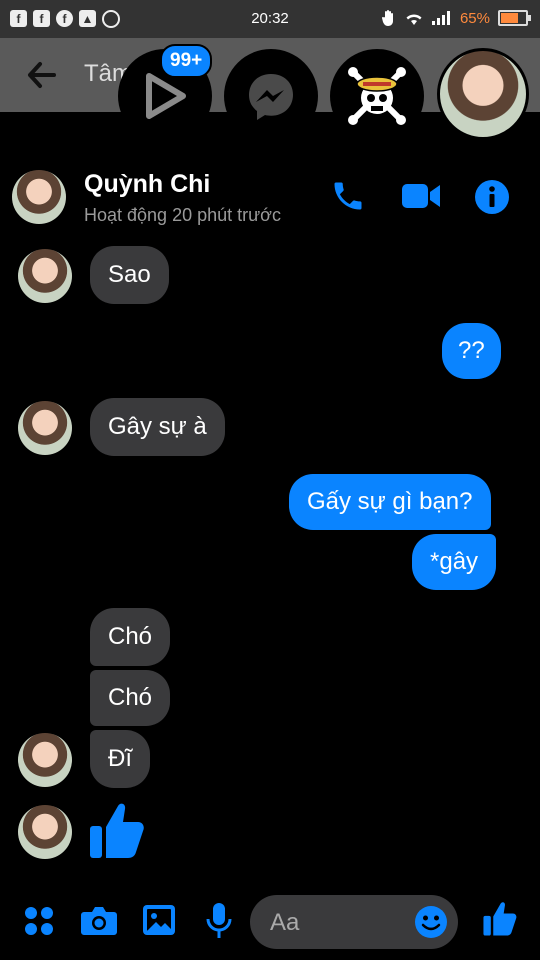  Describe the element at coordinates (390, 502) in the screenshot. I see `message-bubble-outgoing: Gấy sự gì bạn?` at that location.